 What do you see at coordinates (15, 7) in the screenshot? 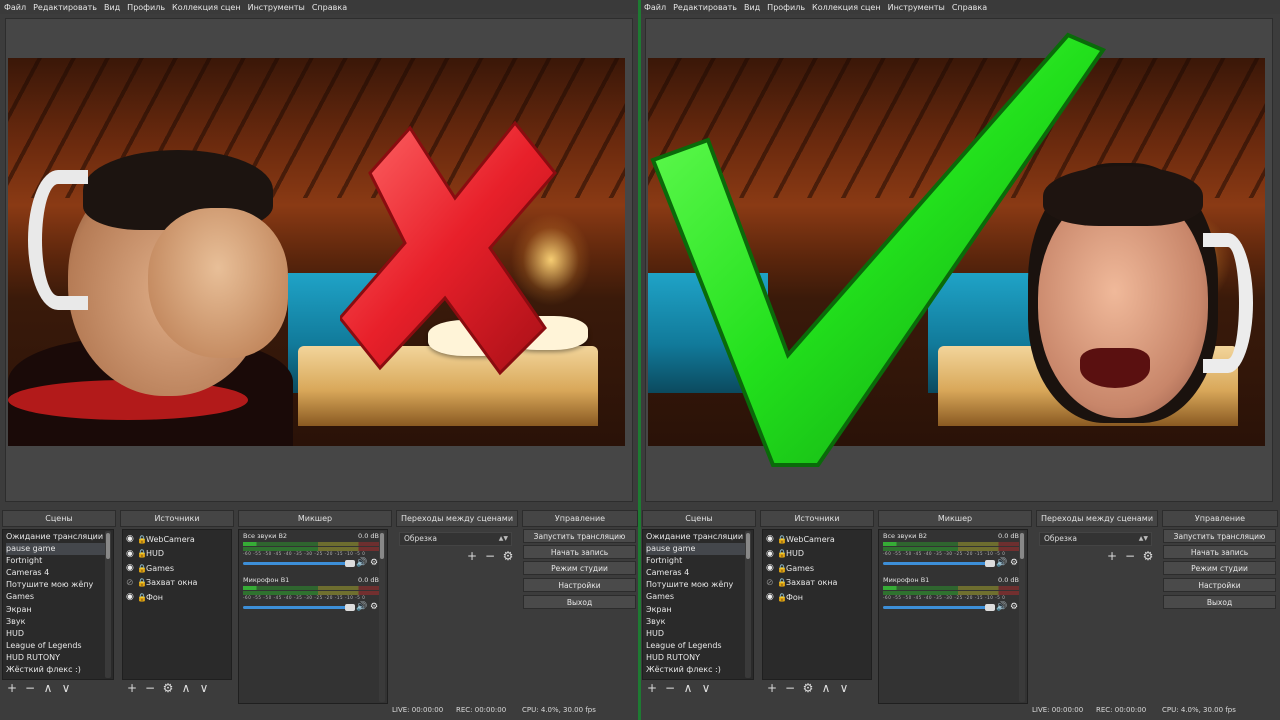
I see `menu-file: Файл` at bounding box center [15, 7].